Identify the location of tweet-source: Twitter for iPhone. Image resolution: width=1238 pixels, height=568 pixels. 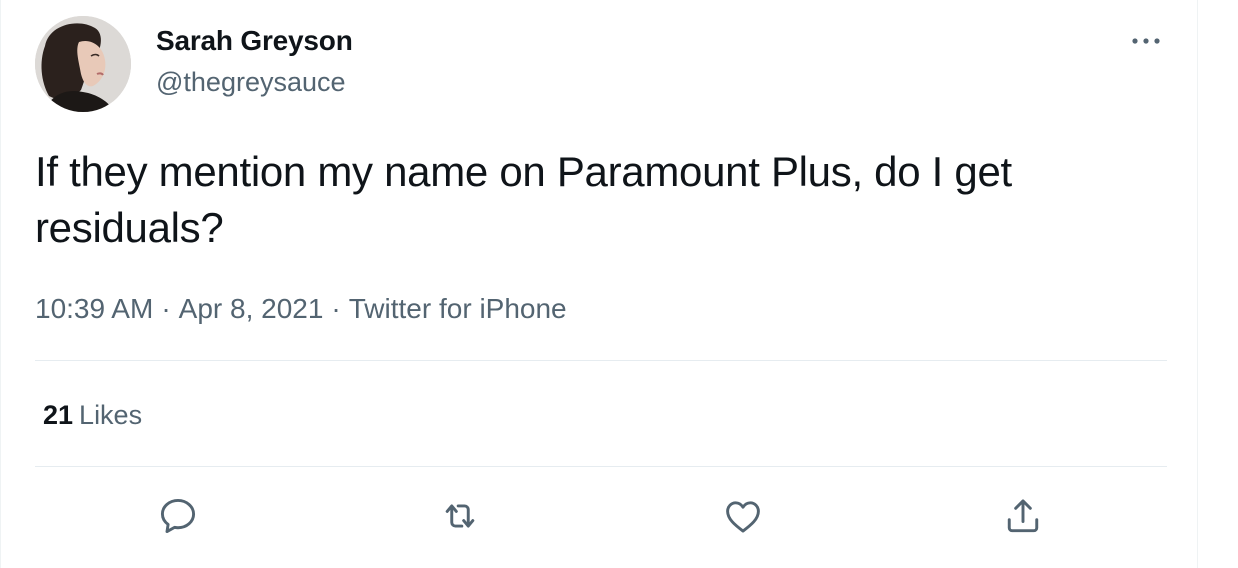
(458, 308).